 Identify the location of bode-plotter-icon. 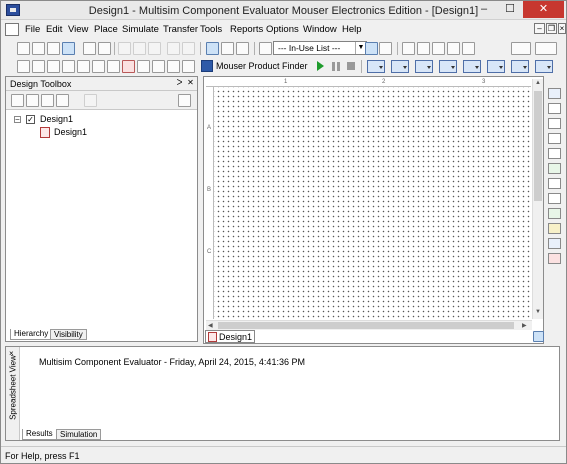
(554, 168).